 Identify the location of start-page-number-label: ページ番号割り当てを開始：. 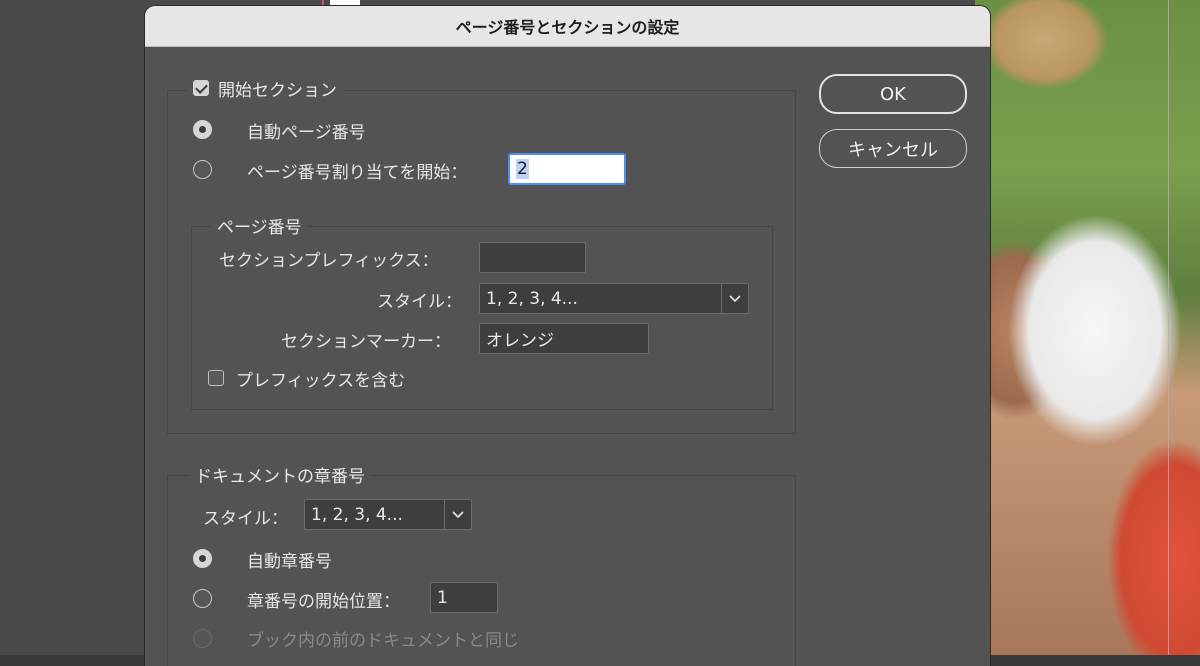
(357, 173).